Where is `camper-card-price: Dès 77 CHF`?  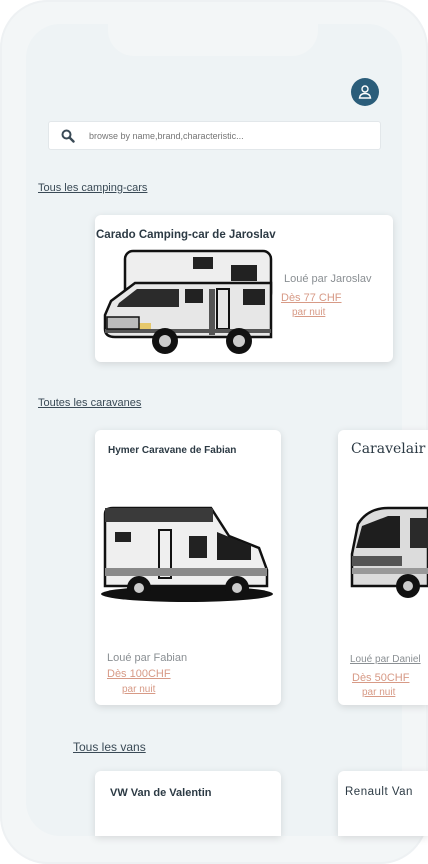 camper-card-price: Dès 77 CHF is located at coordinates (311, 298).